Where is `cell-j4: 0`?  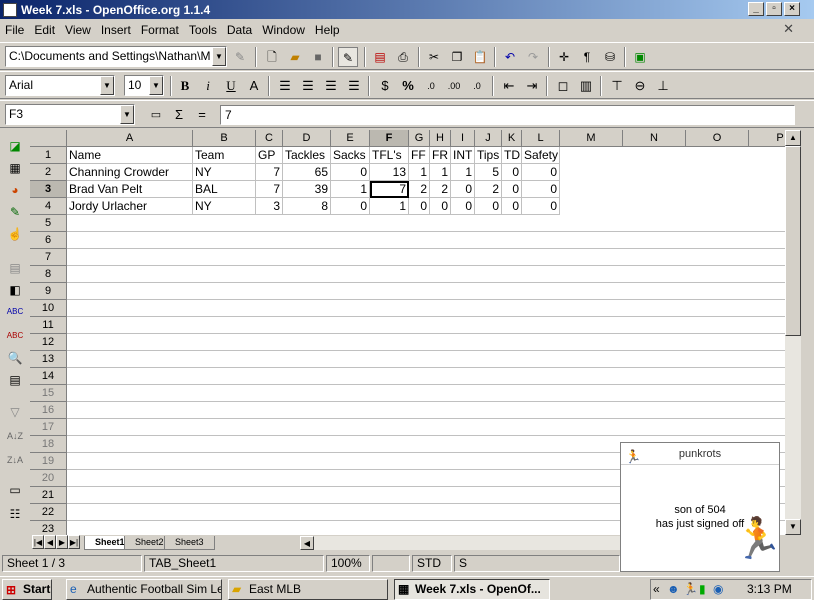
cell-j4: 0 is located at coordinates (488, 206).